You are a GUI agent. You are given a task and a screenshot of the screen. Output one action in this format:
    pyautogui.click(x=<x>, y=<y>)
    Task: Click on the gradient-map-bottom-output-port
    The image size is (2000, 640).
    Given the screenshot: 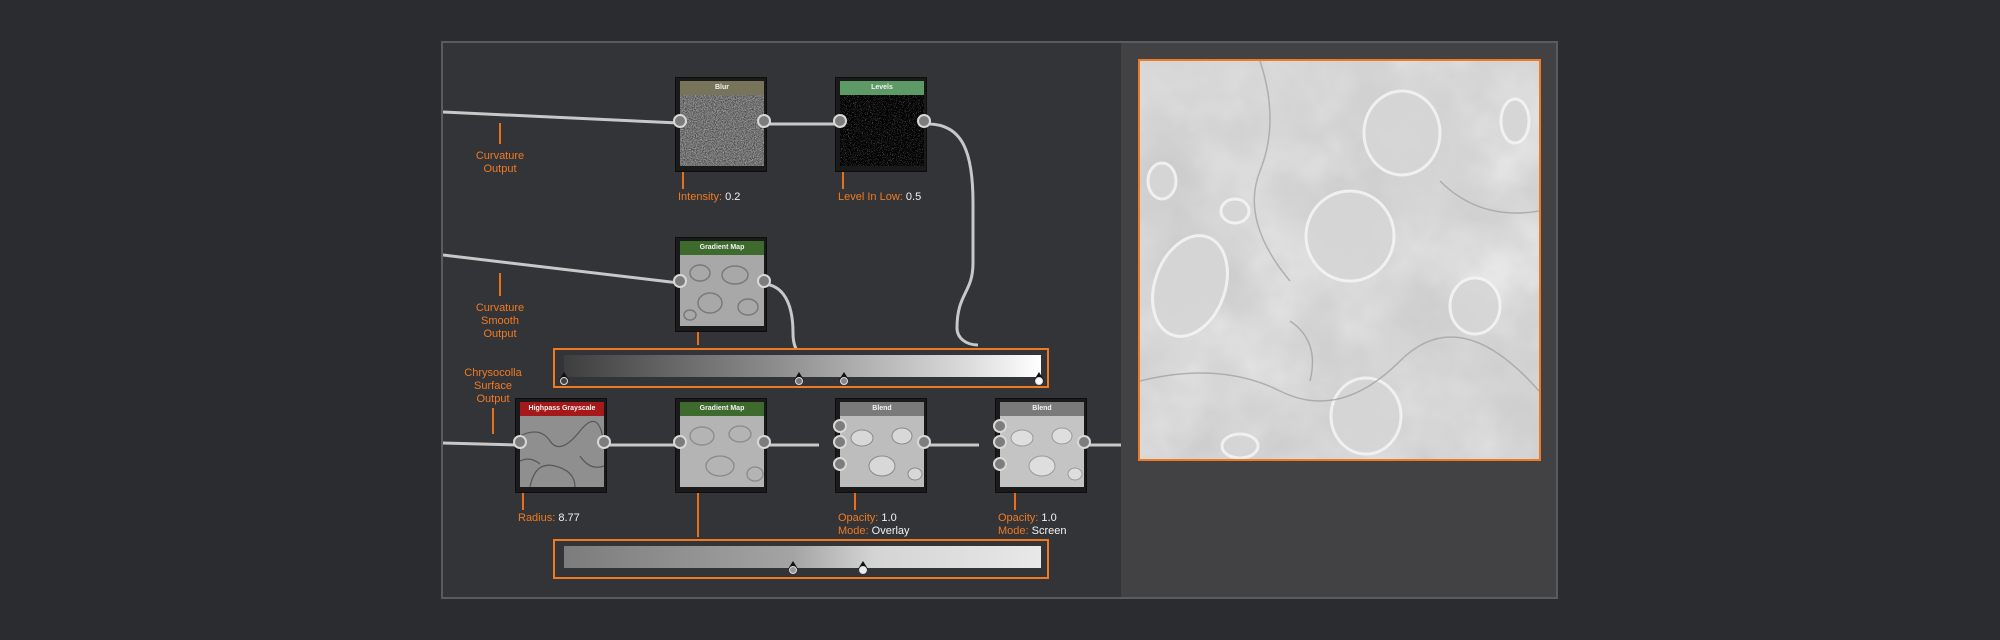 What is the action you would take?
    pyautogui.click(x=764, y=442)
    